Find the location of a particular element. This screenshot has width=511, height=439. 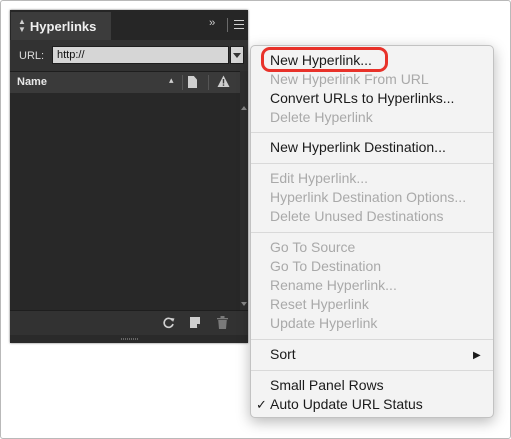

menu-item-sort: Sort is located at coordinates (283, 354).